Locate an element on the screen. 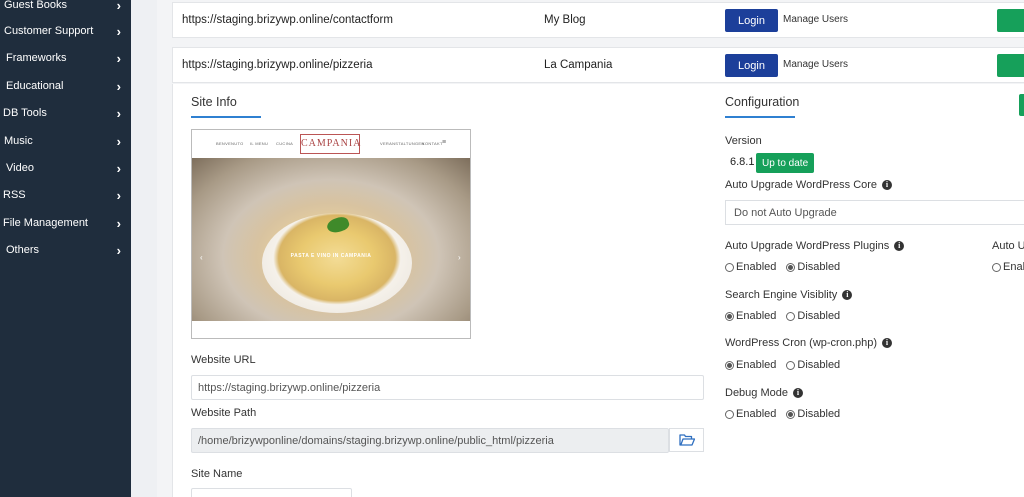 The image size is (1024, 497). debug-mode-radios: Enabled Disabled is located at coordinates (787, 414).